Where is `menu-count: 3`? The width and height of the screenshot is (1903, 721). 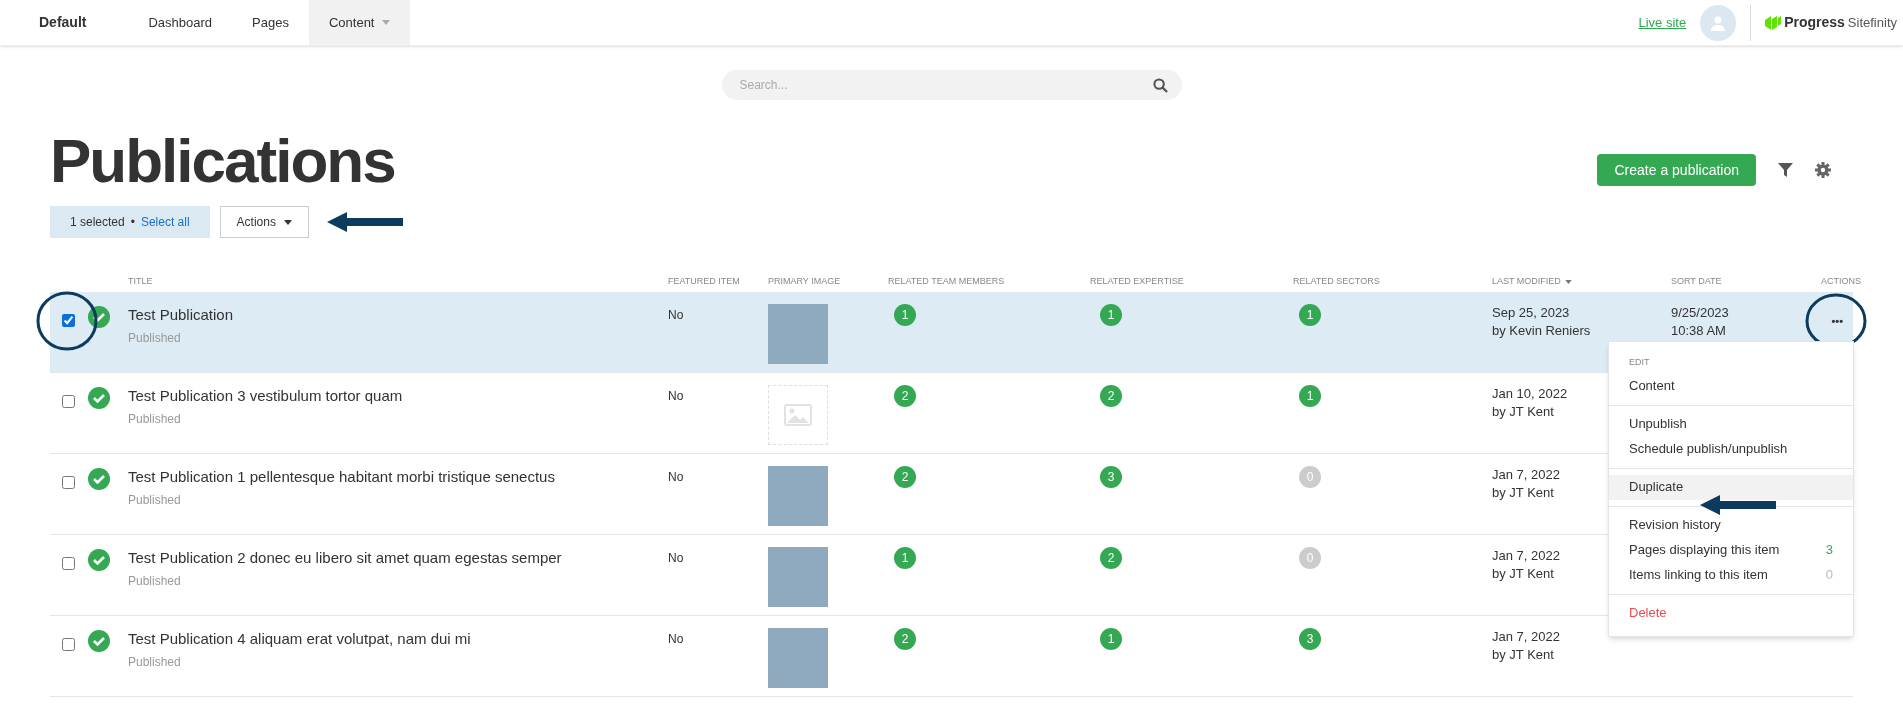 menu-count: 3 is located at coordinates (1829, 550).